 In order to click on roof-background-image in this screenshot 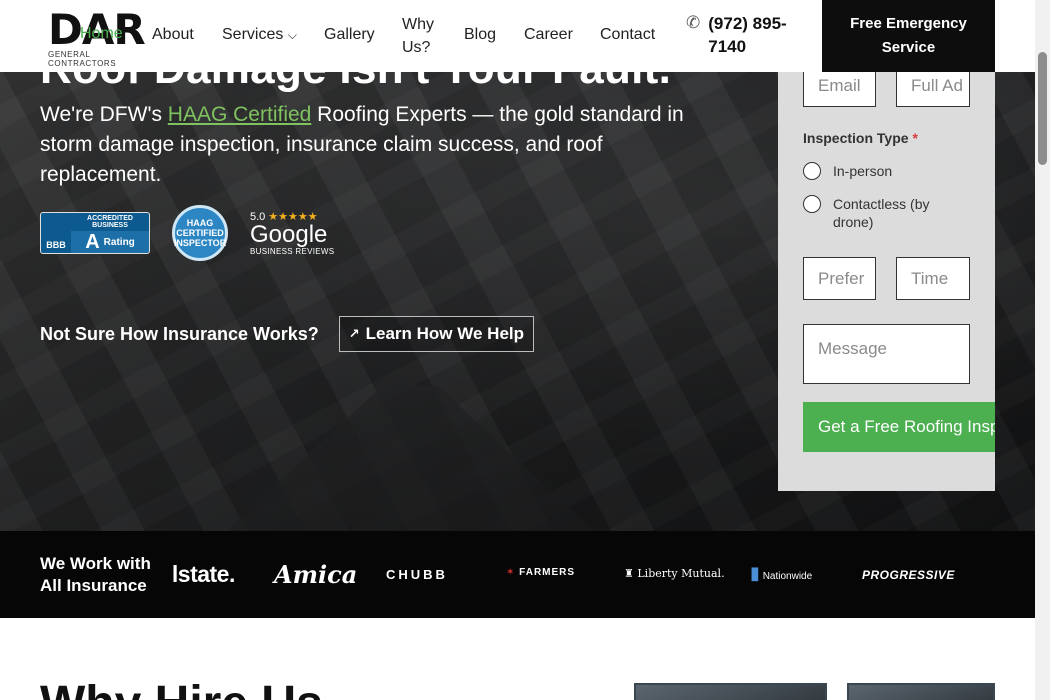, I will do `click(410, 458)`.